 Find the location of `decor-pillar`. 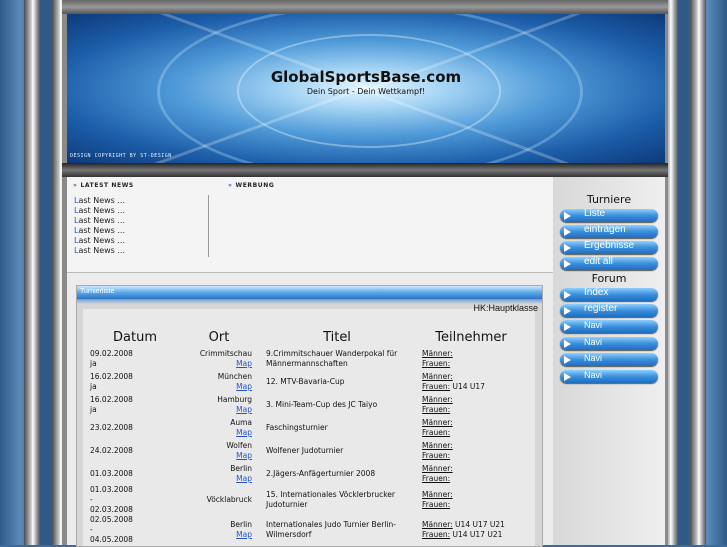

decor-pillar is located at coordinates (698, 272).